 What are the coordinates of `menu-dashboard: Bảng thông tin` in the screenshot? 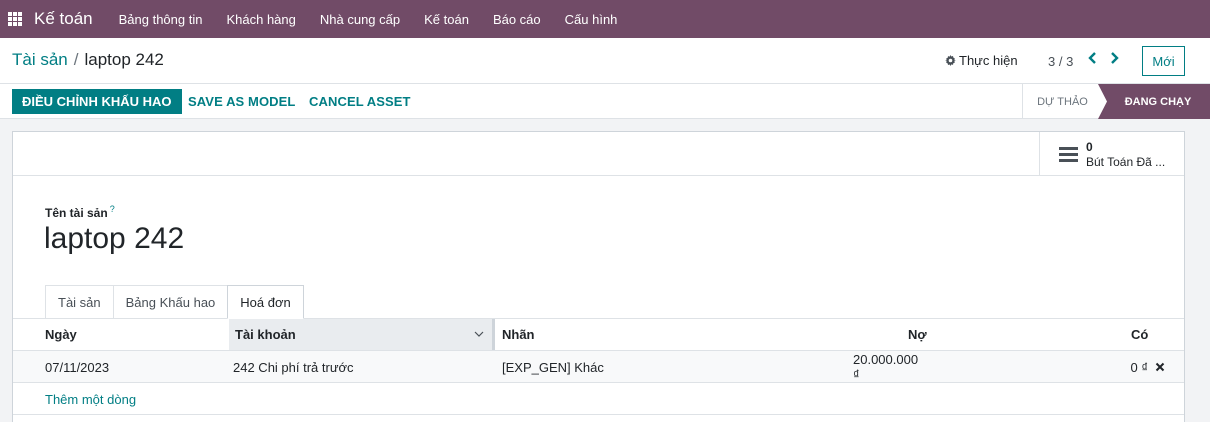 It's located at (161, 19).